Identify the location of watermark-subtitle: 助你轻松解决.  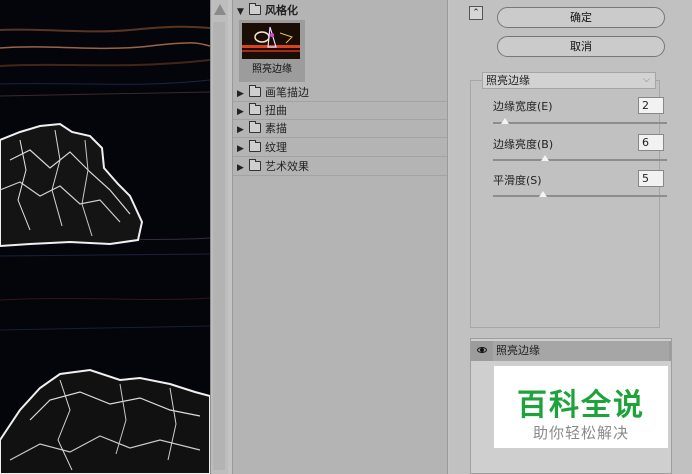
(580, 433).